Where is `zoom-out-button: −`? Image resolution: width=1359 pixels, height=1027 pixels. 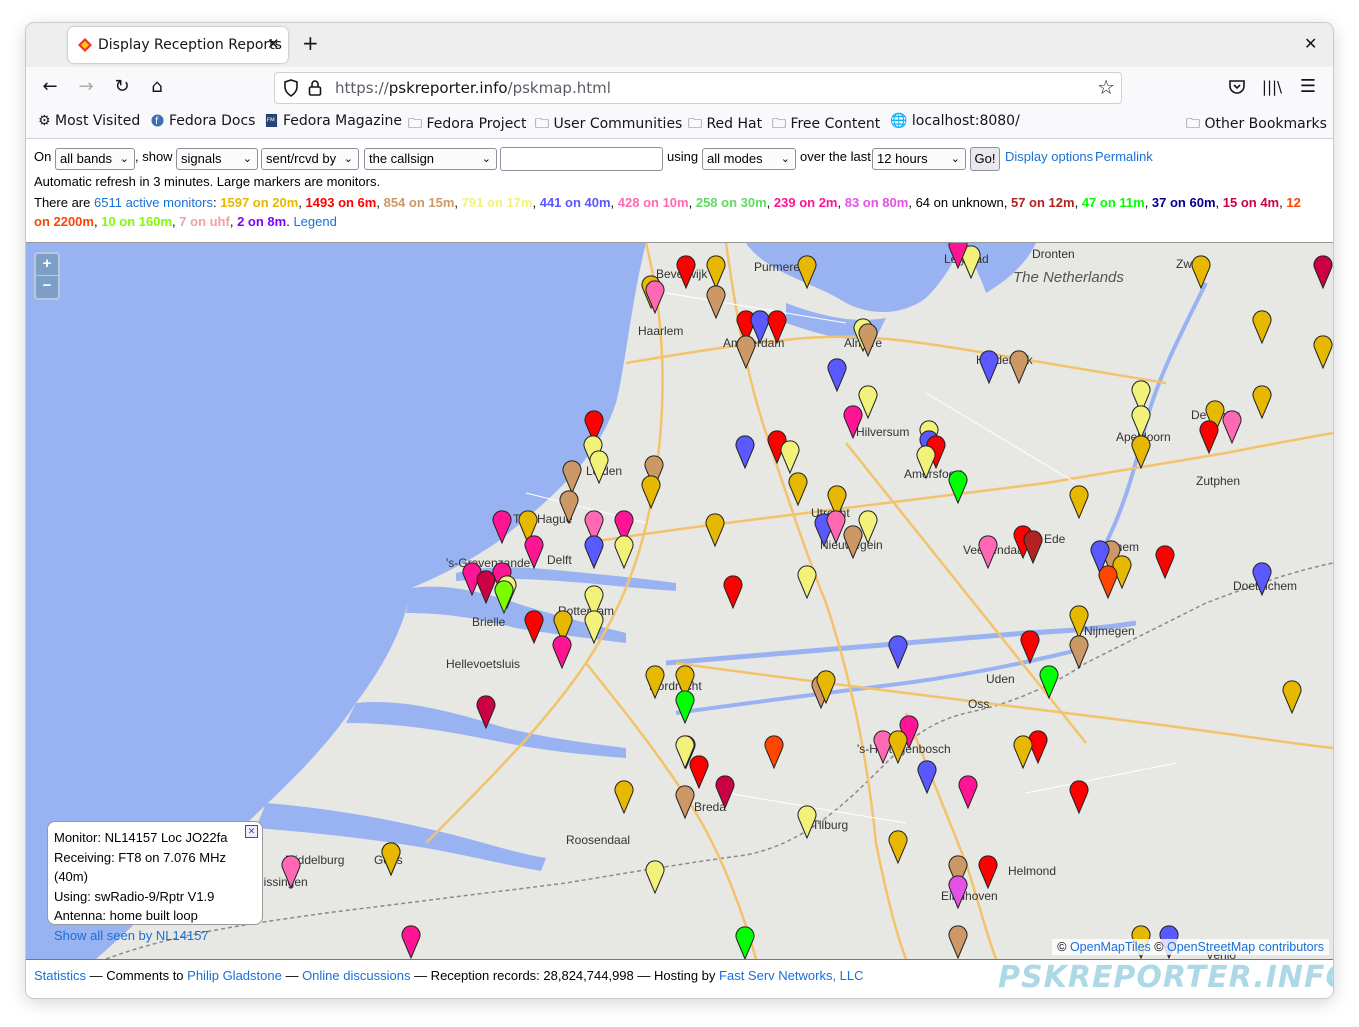 zoom-out-button: − is located at coordinates (47, 286).